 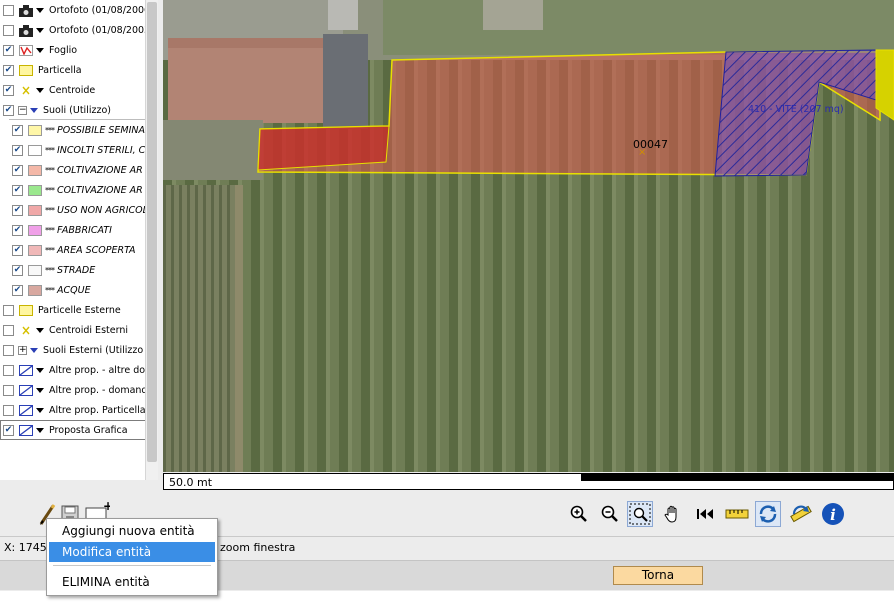 What do you see at coordinates (658, 575) in the screenshot?
I see `torna-button: Torna` at bounding box center [658, 575].